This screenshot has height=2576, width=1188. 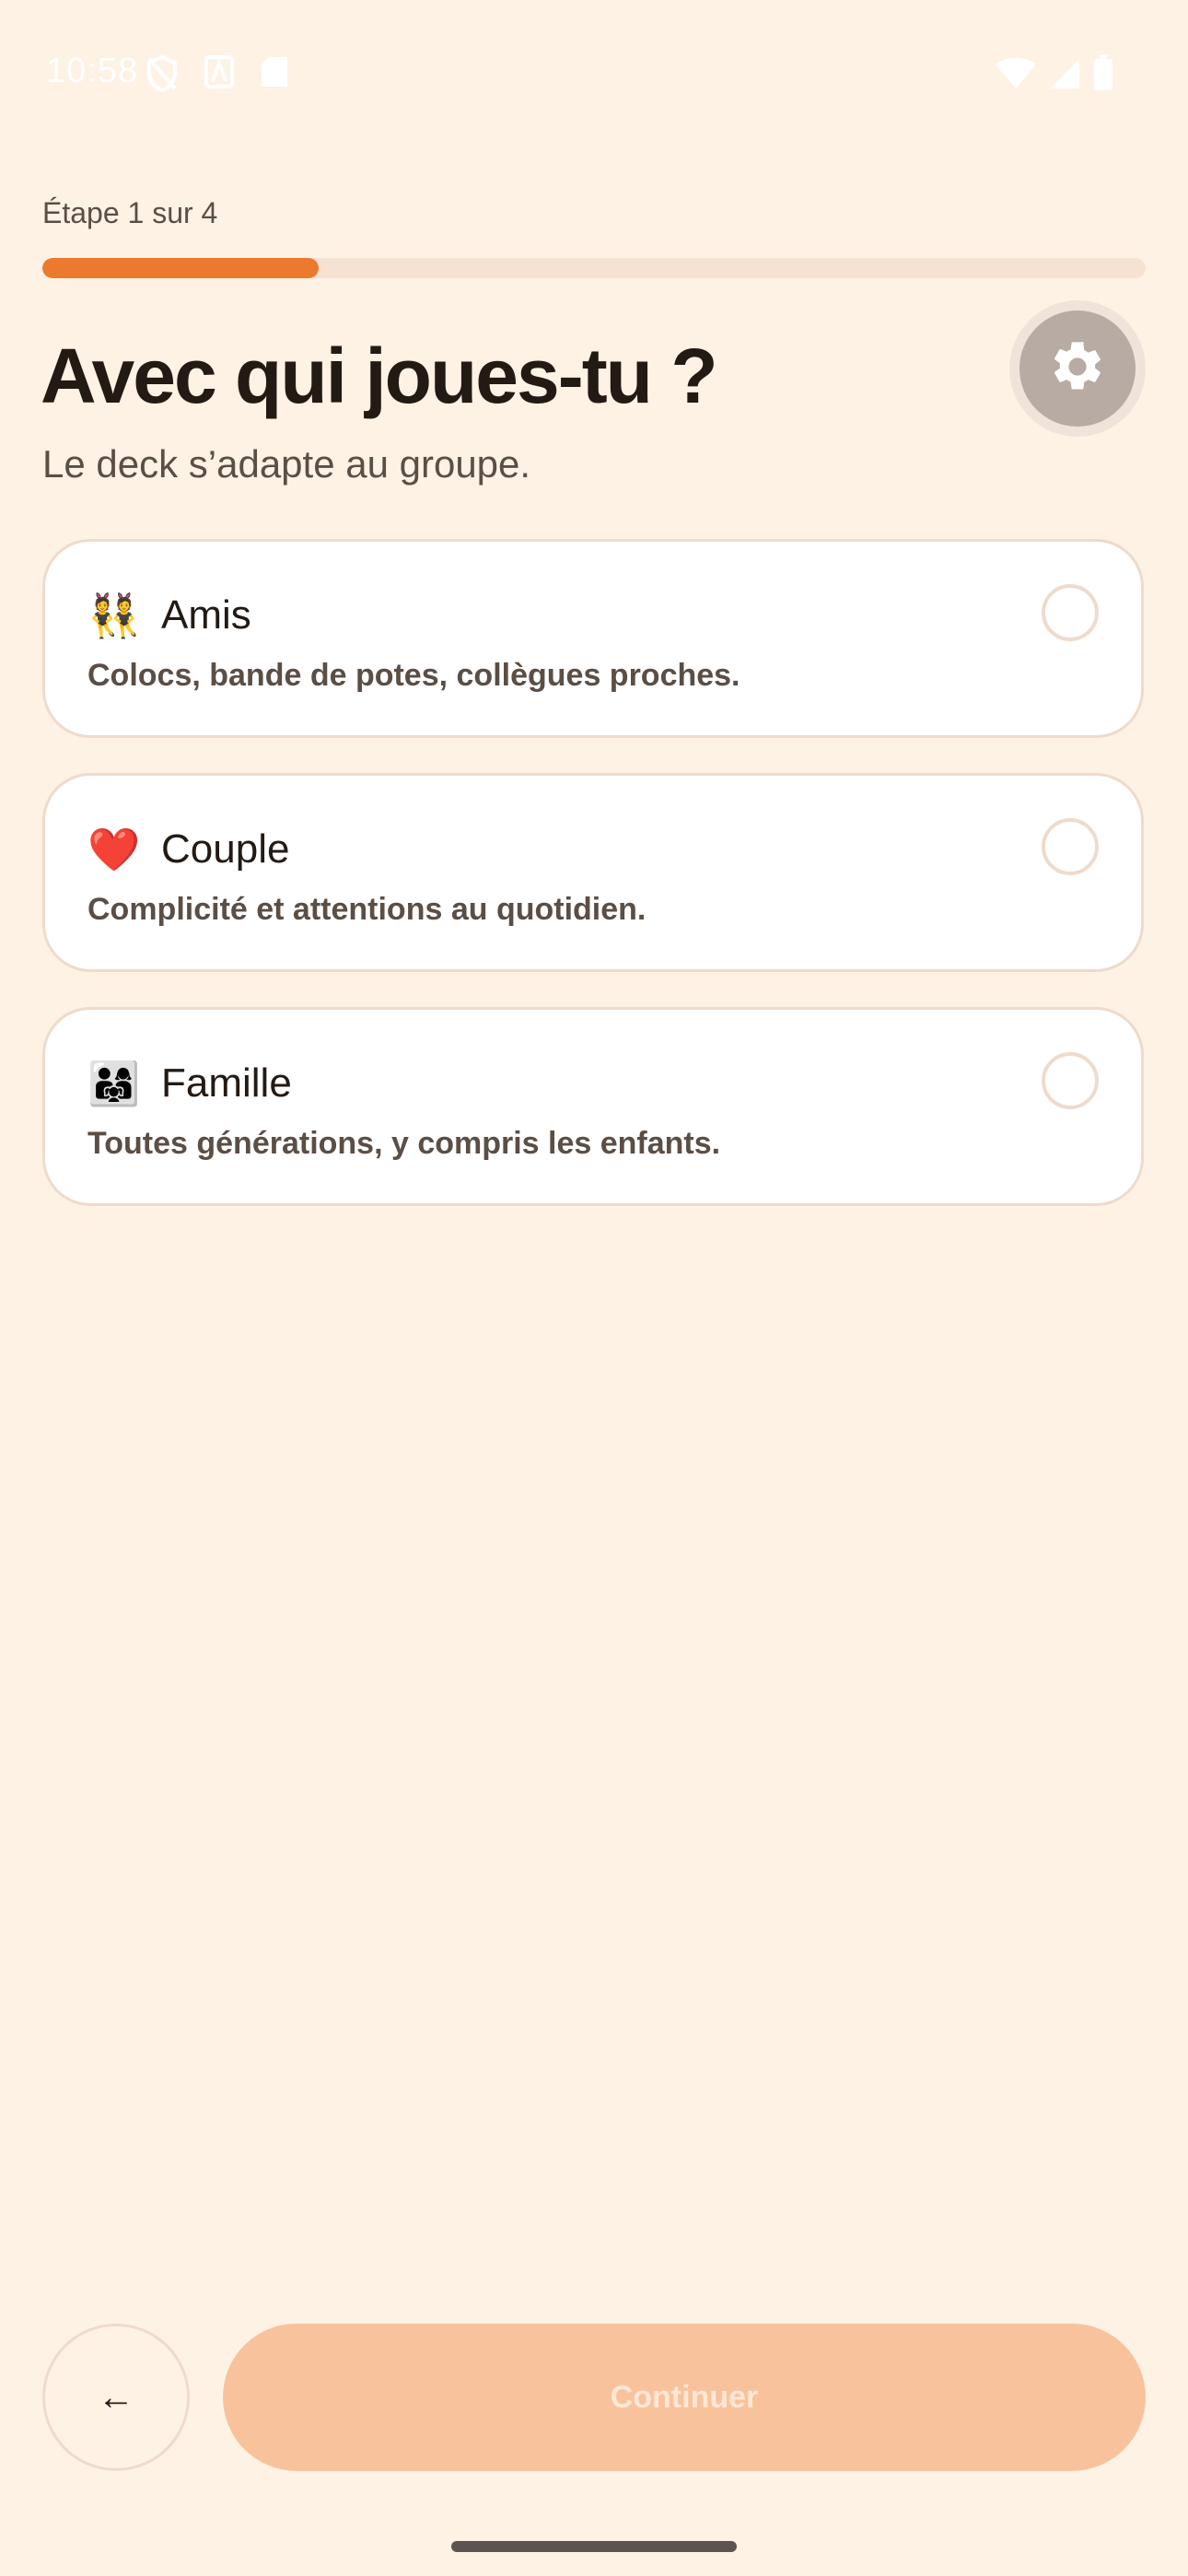 What do you see at coordinates (366, 909) in the screenshot?
I see `option-description: Complicité et attentions au quotidien.` at bounding box center [366, 909].